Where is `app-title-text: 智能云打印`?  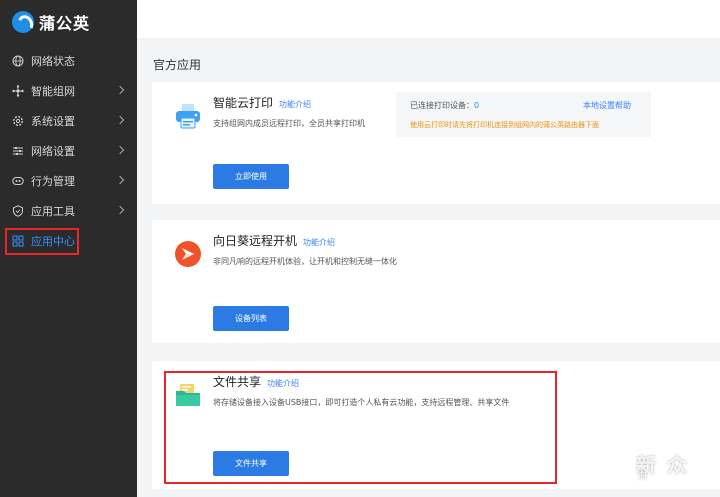
app-title-text: 智能云打印 is located at coordinates (243, 103).